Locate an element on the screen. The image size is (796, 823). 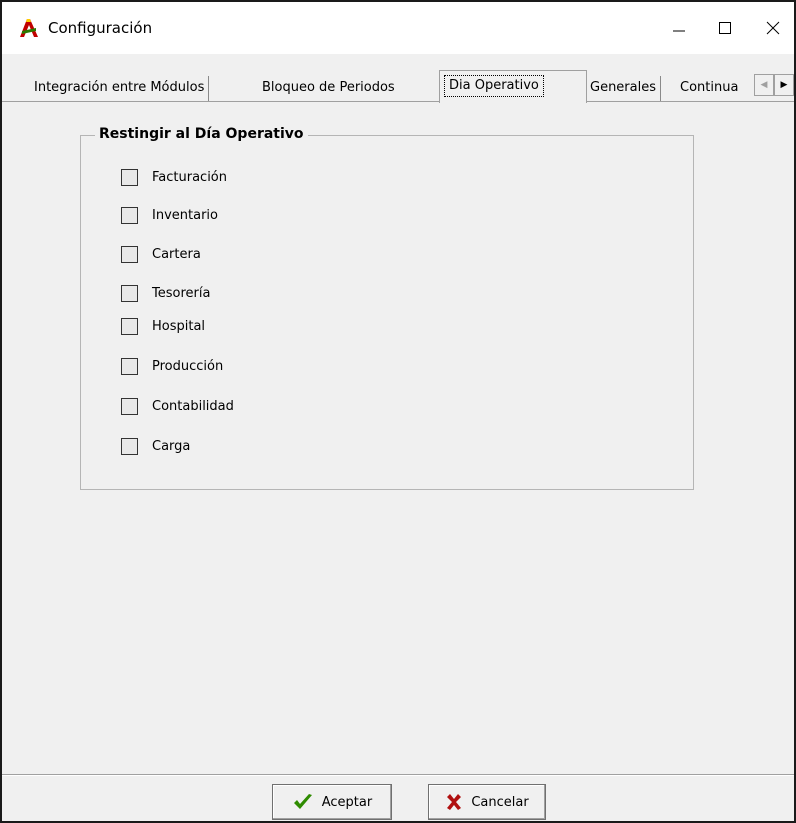
checkbox-carga: Carga is located at coordinates (155, 446).